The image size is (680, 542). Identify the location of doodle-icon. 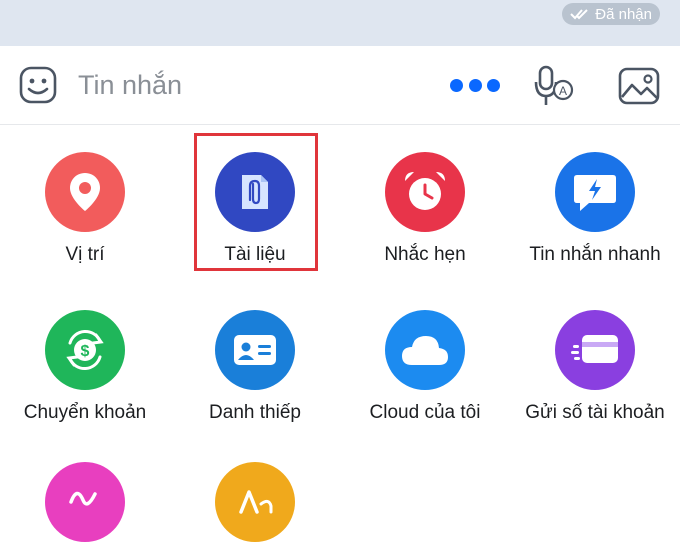
(85, 502).